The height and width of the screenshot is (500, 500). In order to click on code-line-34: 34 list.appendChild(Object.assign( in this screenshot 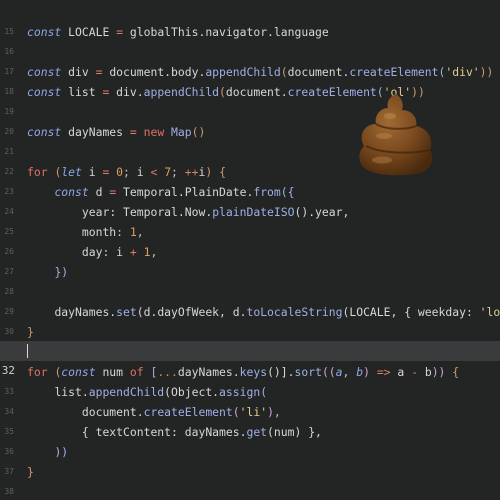, I will do `click(250, 399)`.